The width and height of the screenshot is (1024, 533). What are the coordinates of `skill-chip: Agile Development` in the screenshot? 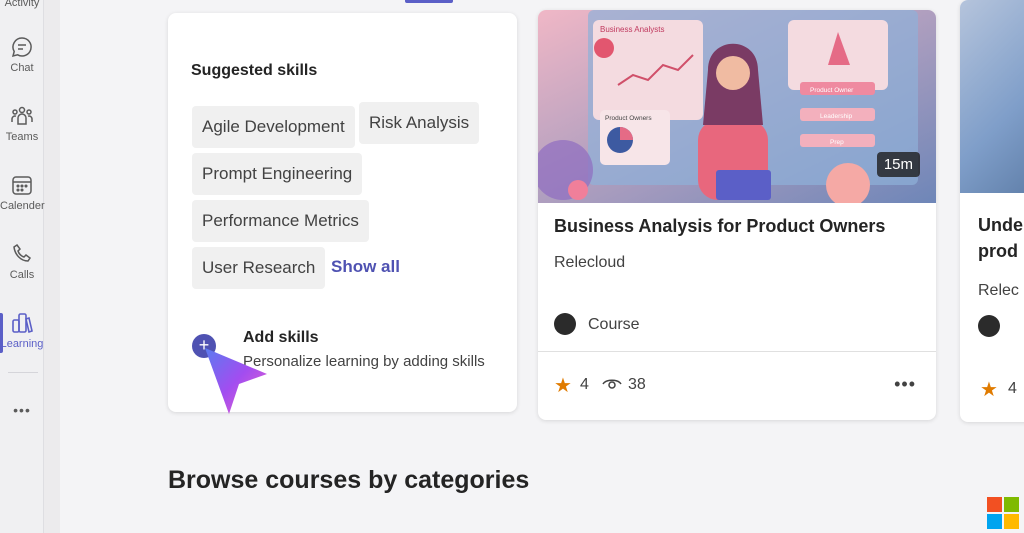 It's located at (273, 127).